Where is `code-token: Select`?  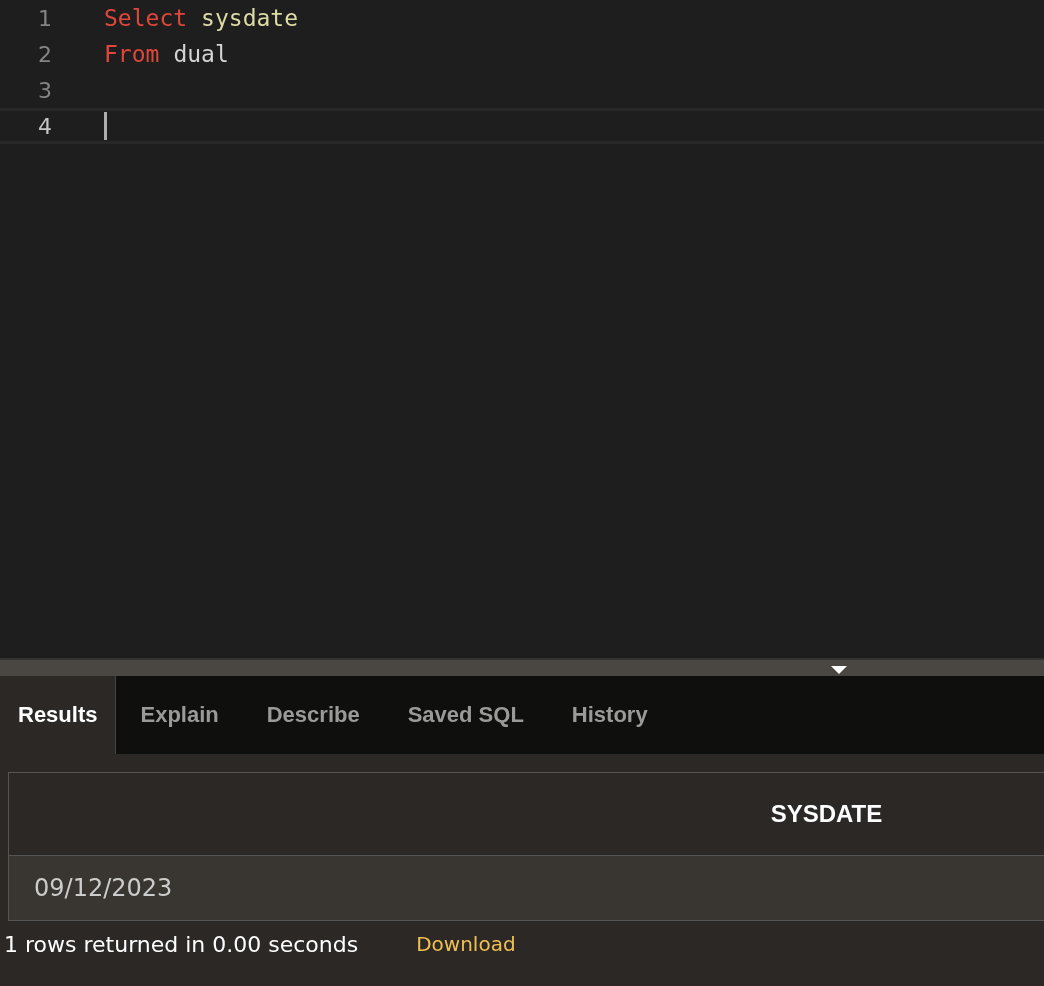 code-token: Select is located at coordinates (146, 18).